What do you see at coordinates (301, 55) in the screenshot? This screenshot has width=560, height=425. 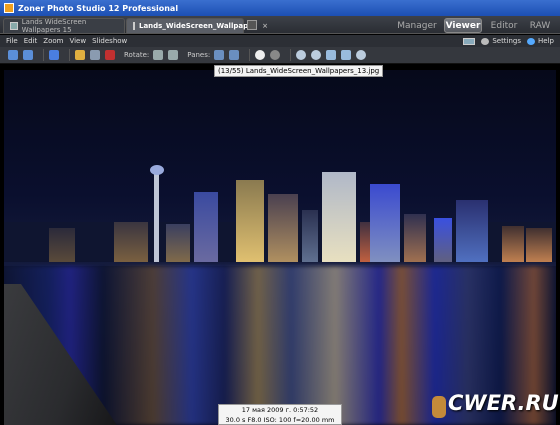 I see `zoom-in-icon` at bounding box center [301, 55].